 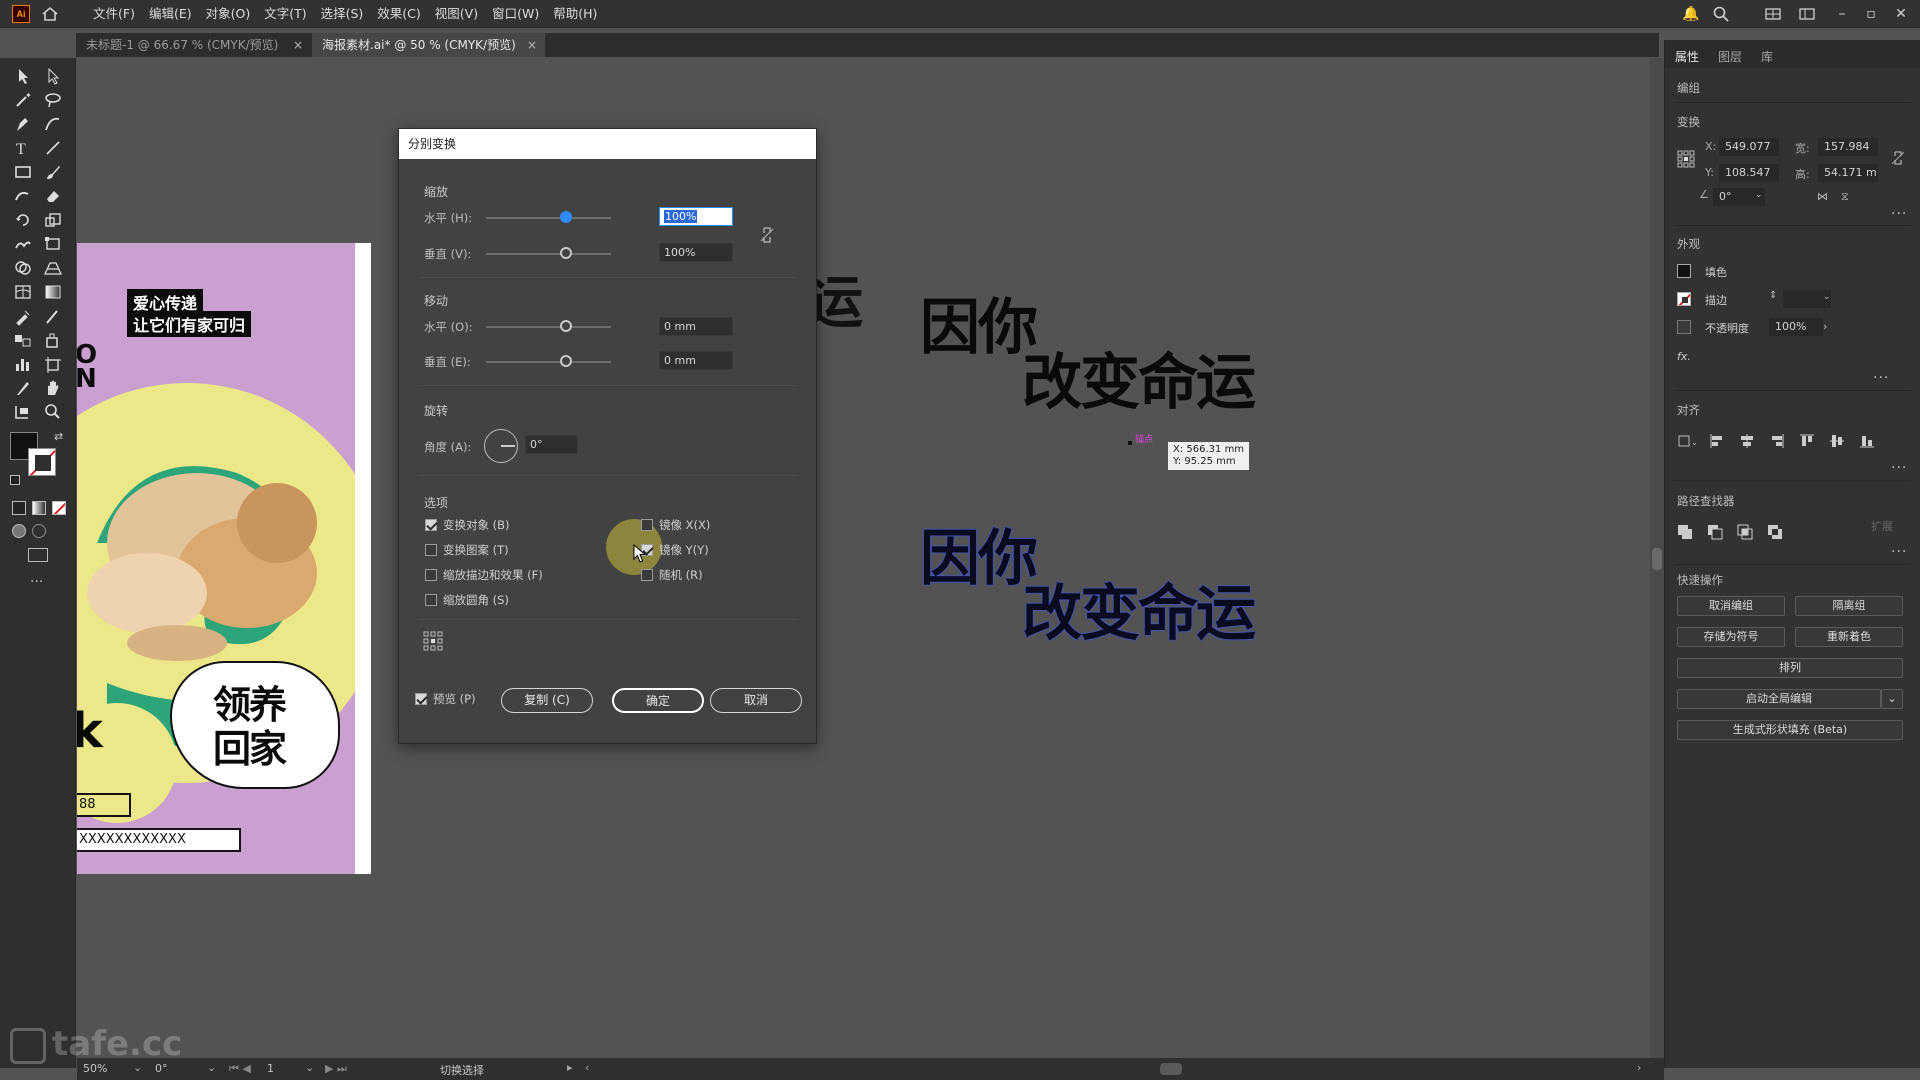 What do you see at coordinates (696, 252) in the screenshot?
I see `scale-v-input: 100%` at bounding box center [696, 252].